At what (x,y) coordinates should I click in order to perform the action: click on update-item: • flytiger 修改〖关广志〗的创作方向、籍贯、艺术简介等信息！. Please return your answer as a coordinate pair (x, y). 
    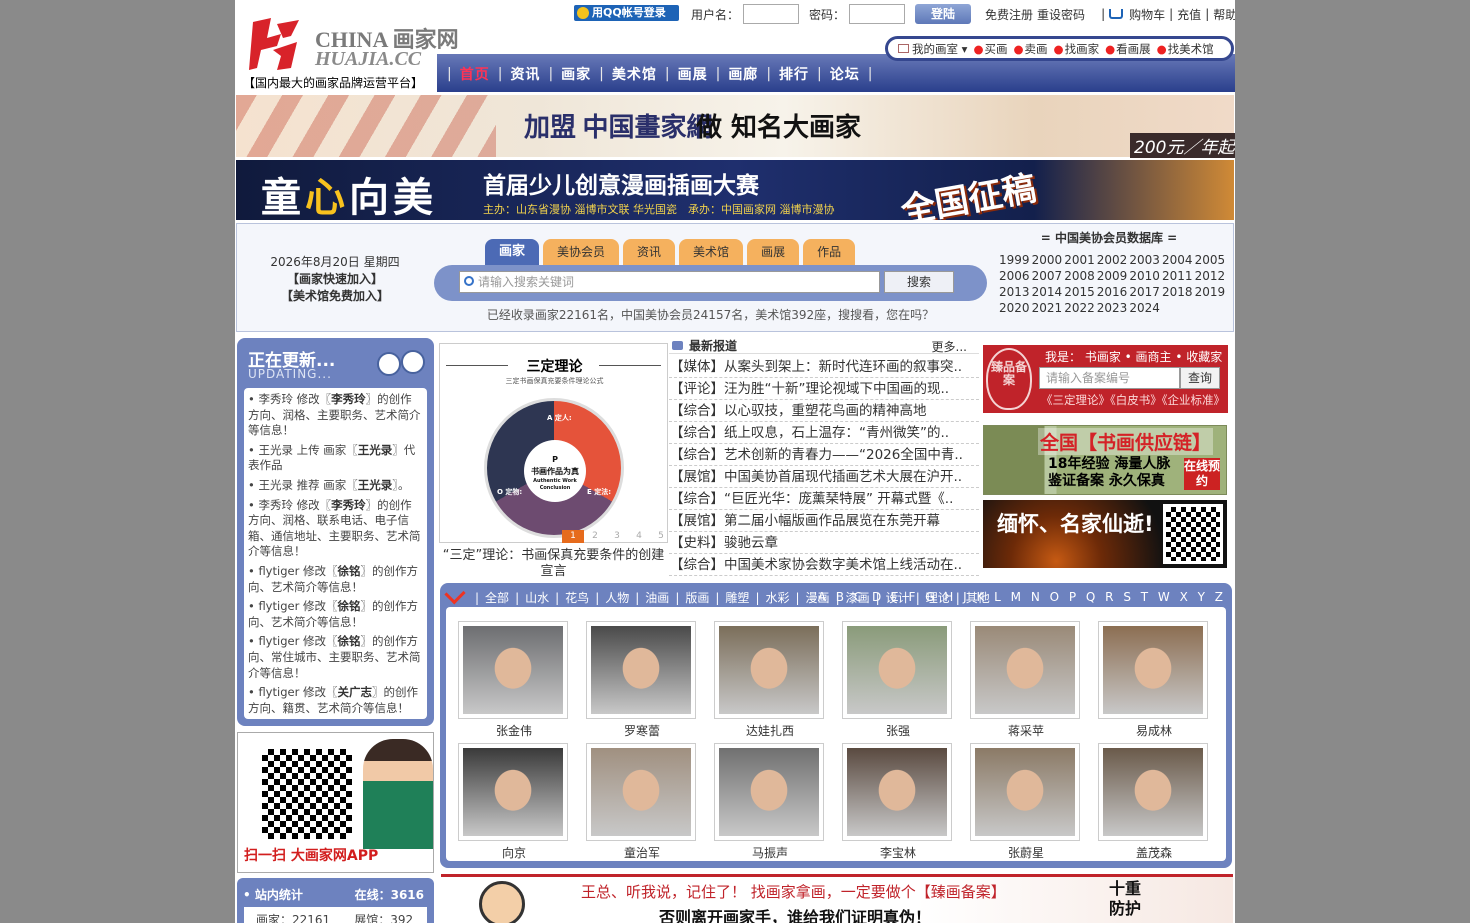
    Looking at the image, I should click on (335, 700).